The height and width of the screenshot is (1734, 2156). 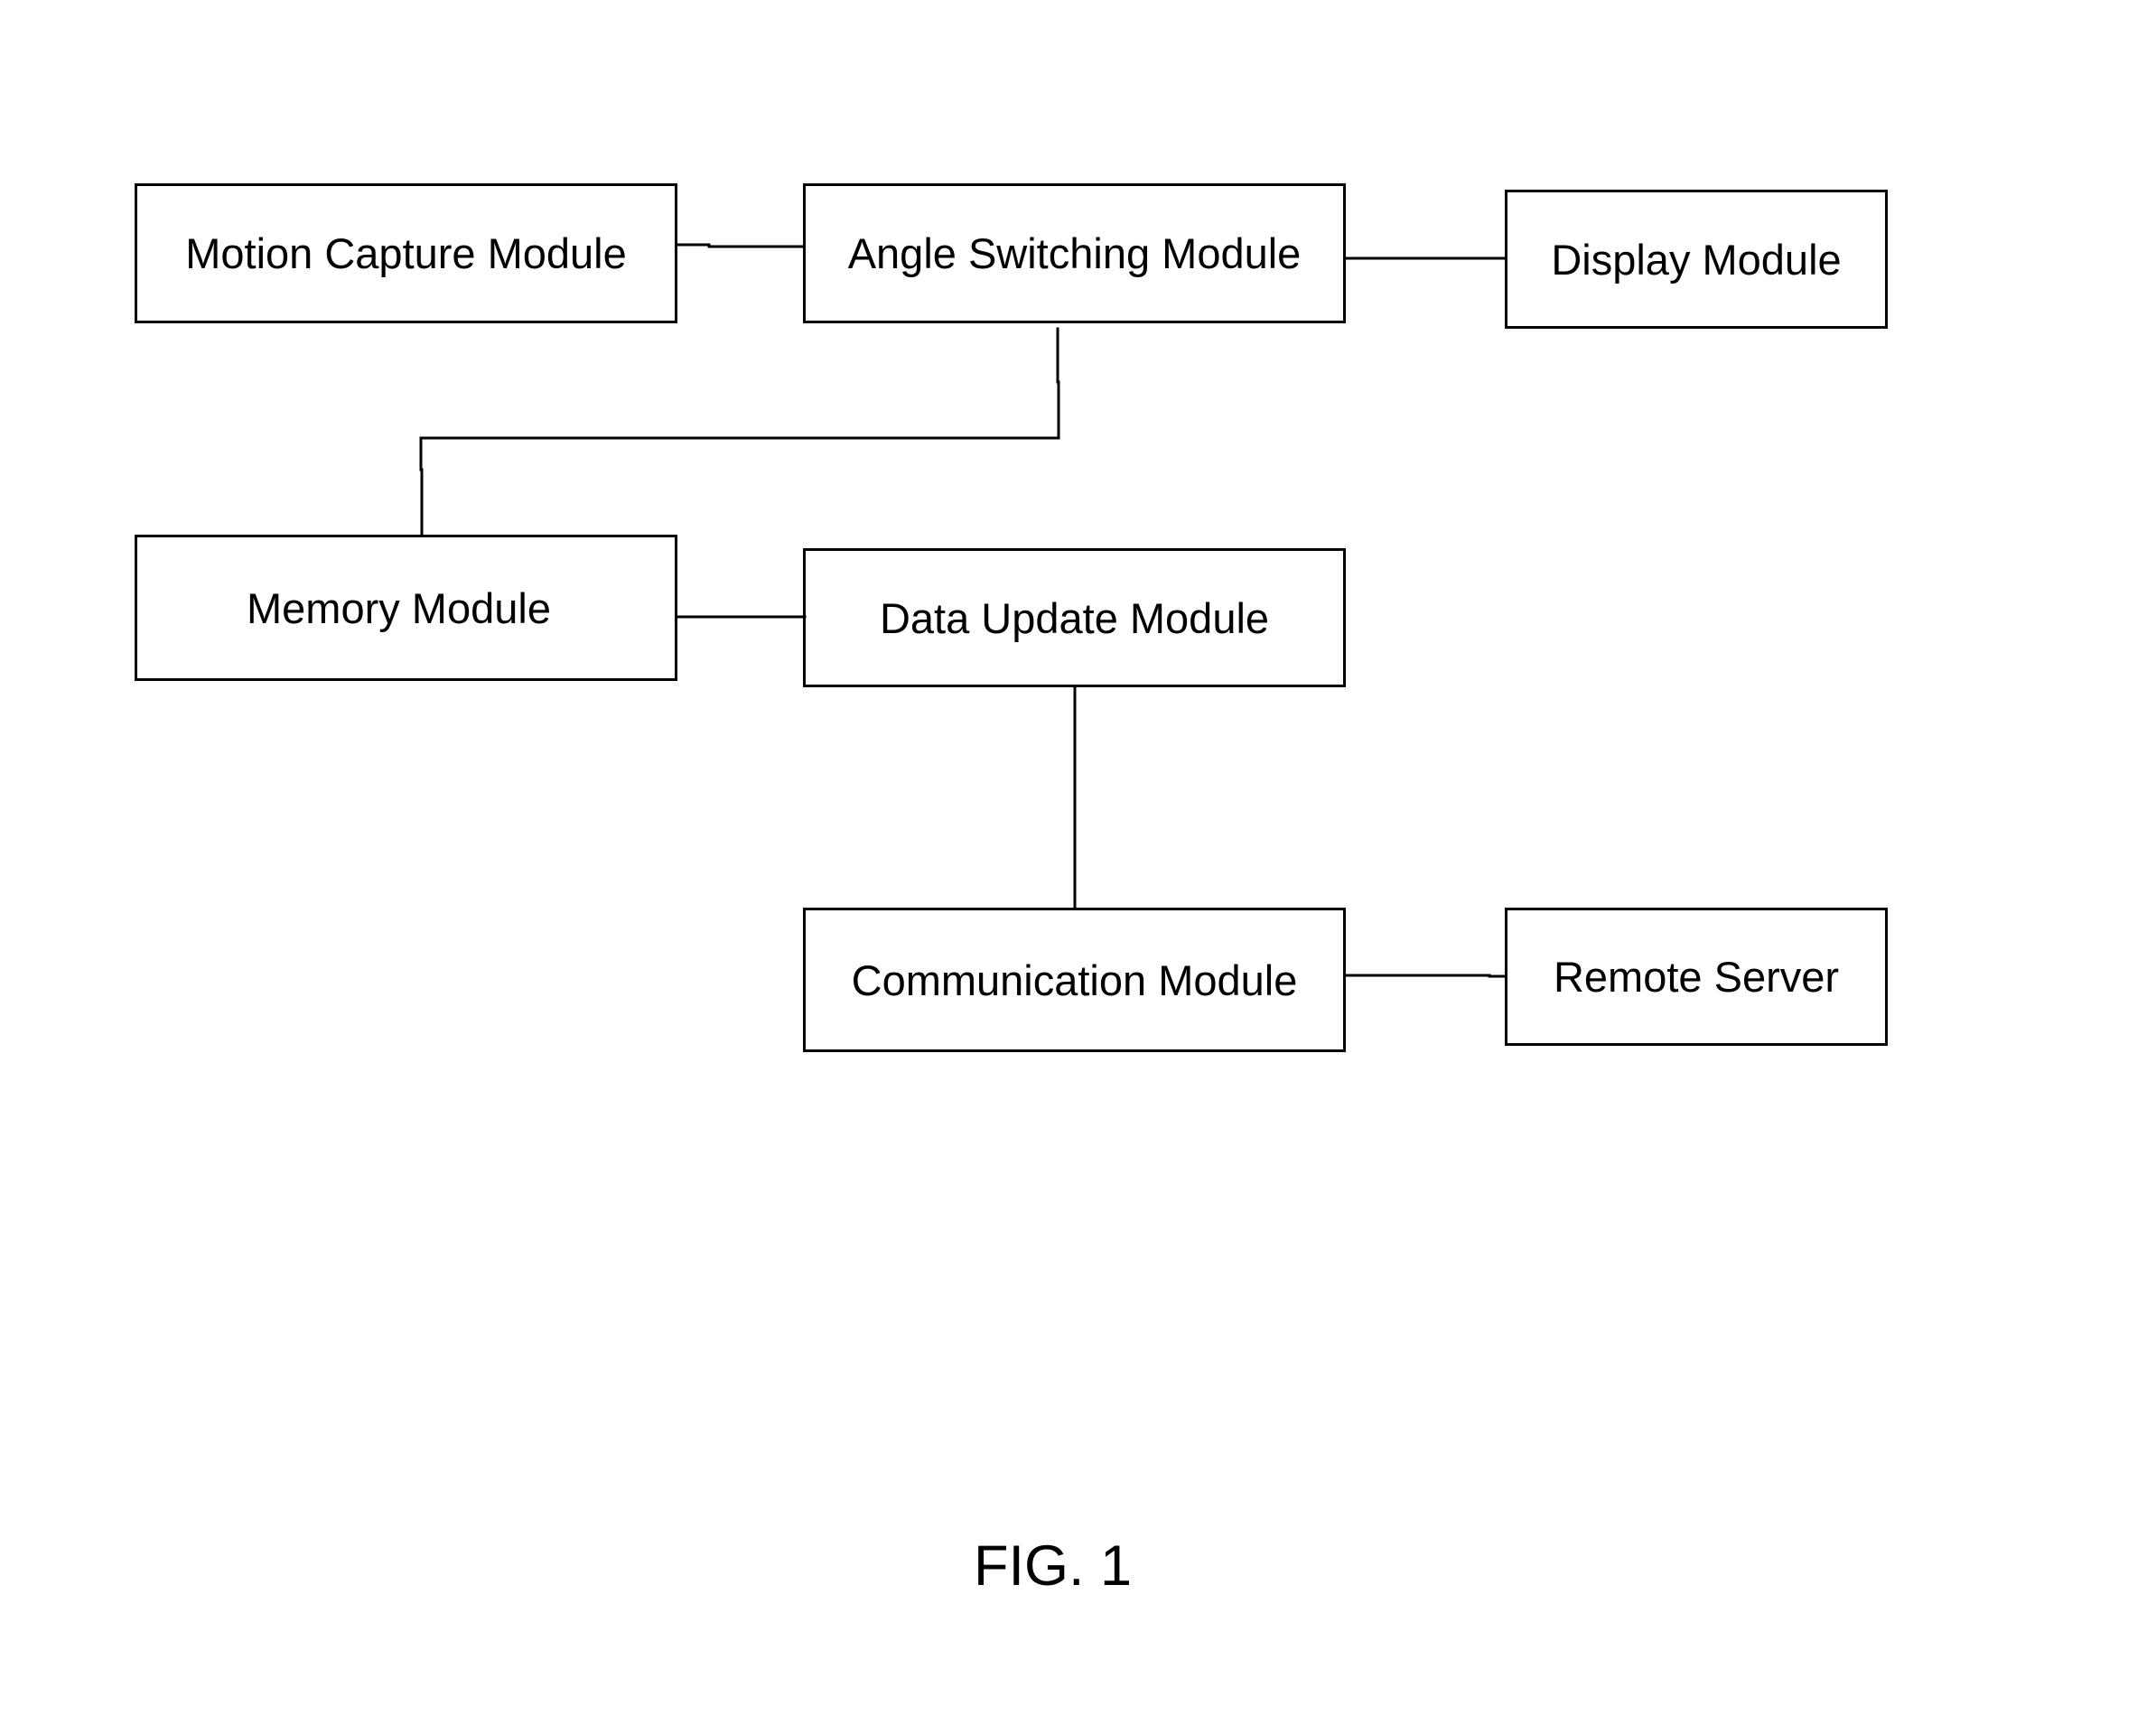 I want to click on data-update-module-label: Data Update Module, so click(x=1074, y=617).